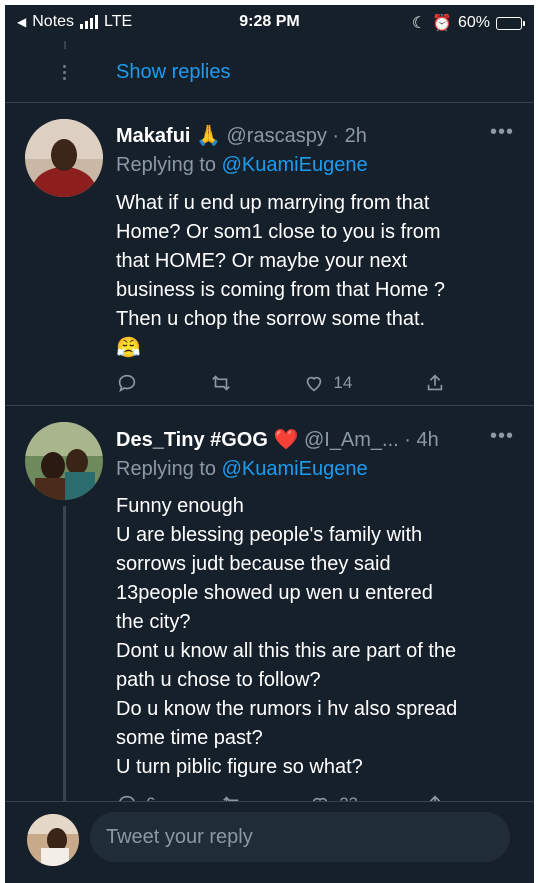 The height and width of the screenshot is (883, 539). What do you see at coordinates (253, 564) in the screenshot?
I see `tweet-line: sorrows judt because they said` at bounding box center [253, 564].